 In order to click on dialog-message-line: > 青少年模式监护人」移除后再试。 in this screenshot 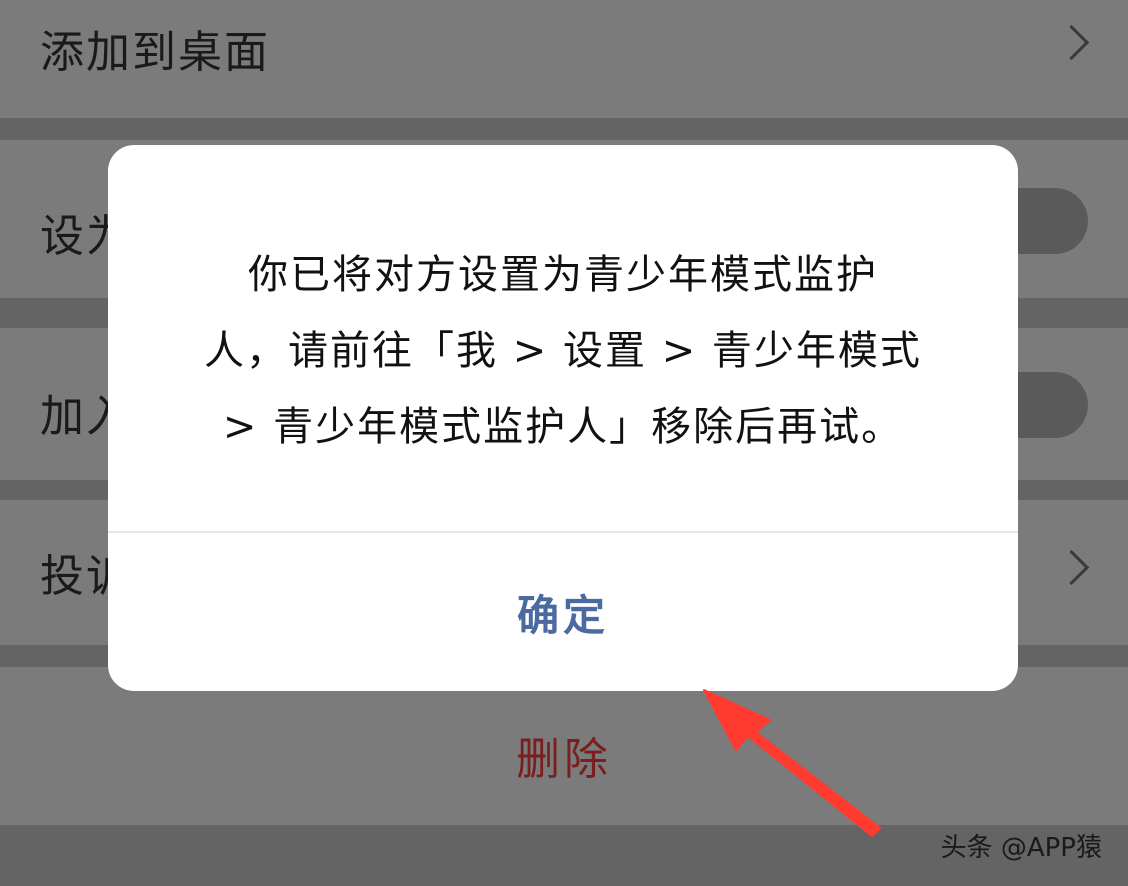, I will do `click(563, 427)`.